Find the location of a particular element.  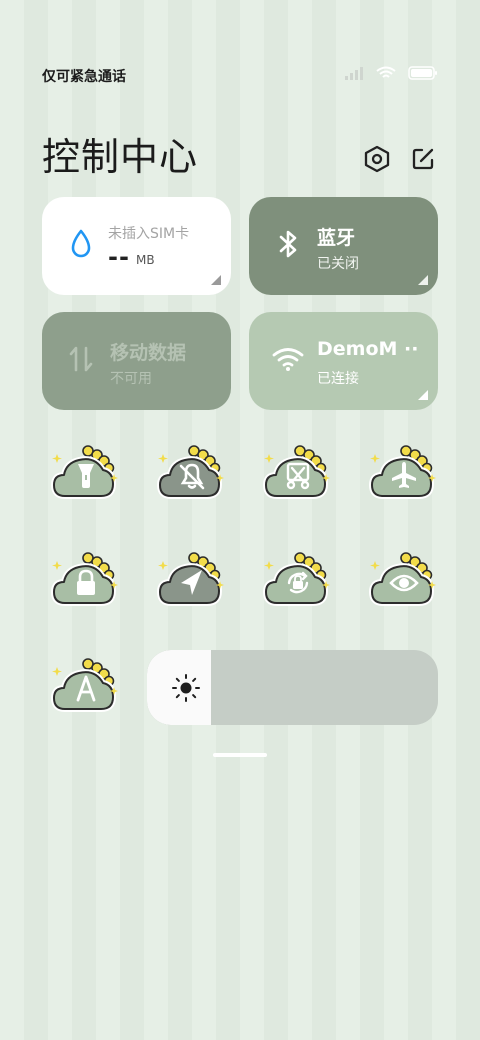

toggle-airplane-mode is located at coordinates (404, 474).